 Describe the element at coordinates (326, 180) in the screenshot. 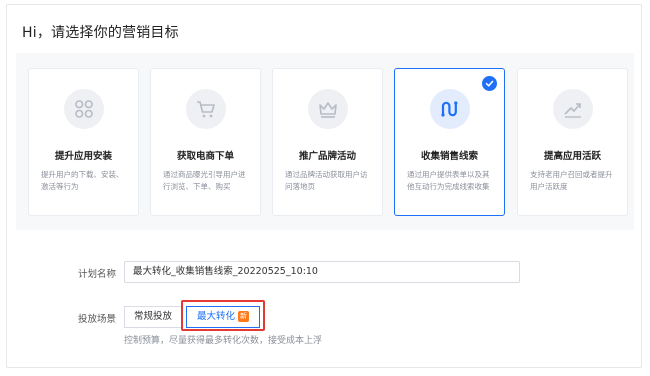

I see `goal-card-desc: 通过品牌活动获取用户访问落地页` at that location.